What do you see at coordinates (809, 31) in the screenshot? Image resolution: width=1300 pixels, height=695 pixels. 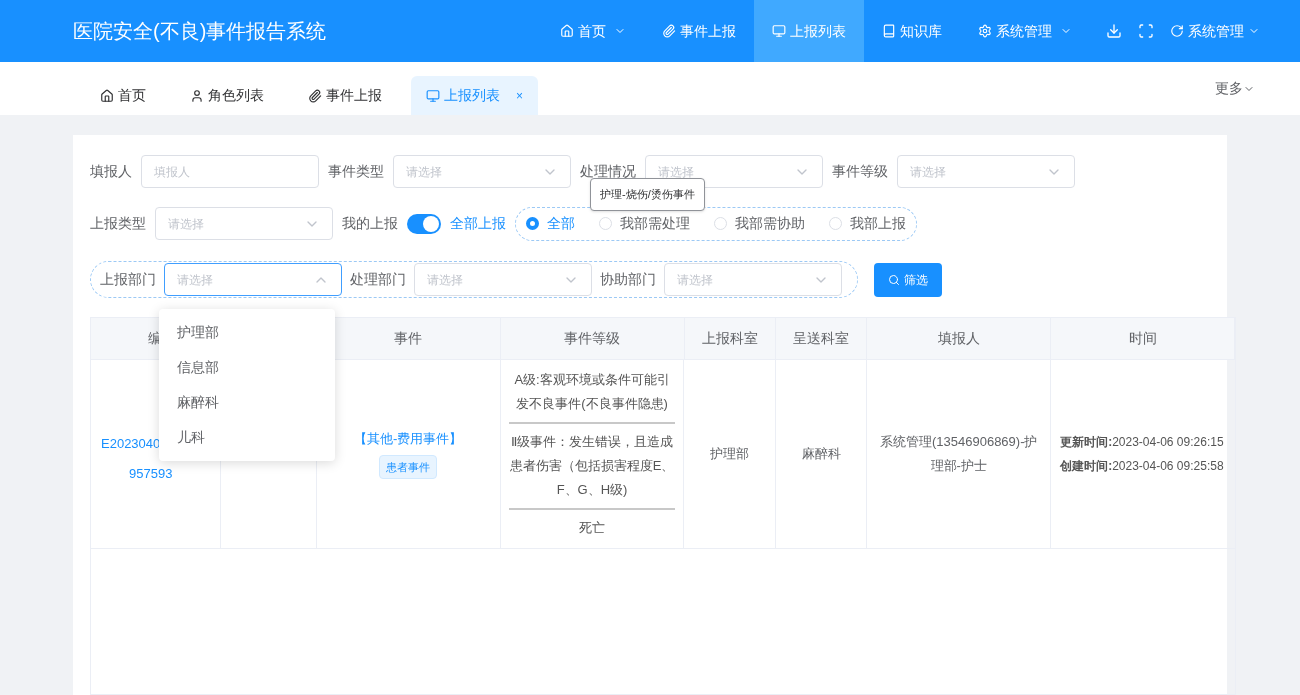 I see `nav-item: 上报列表` at bounding box center [809, 31].